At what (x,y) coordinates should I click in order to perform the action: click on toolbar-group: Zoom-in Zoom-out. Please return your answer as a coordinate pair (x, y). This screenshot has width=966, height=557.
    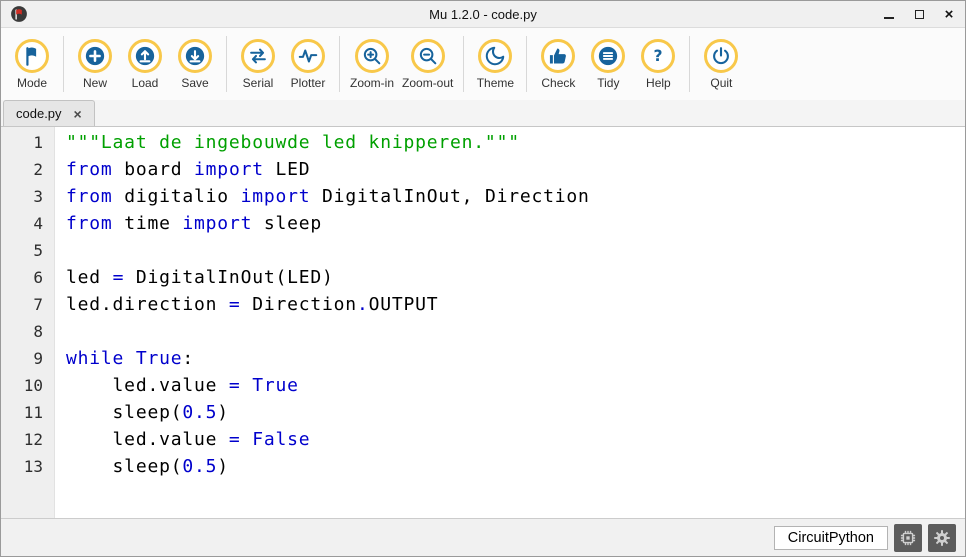
    Looking at the image, I should click on (401, 64).